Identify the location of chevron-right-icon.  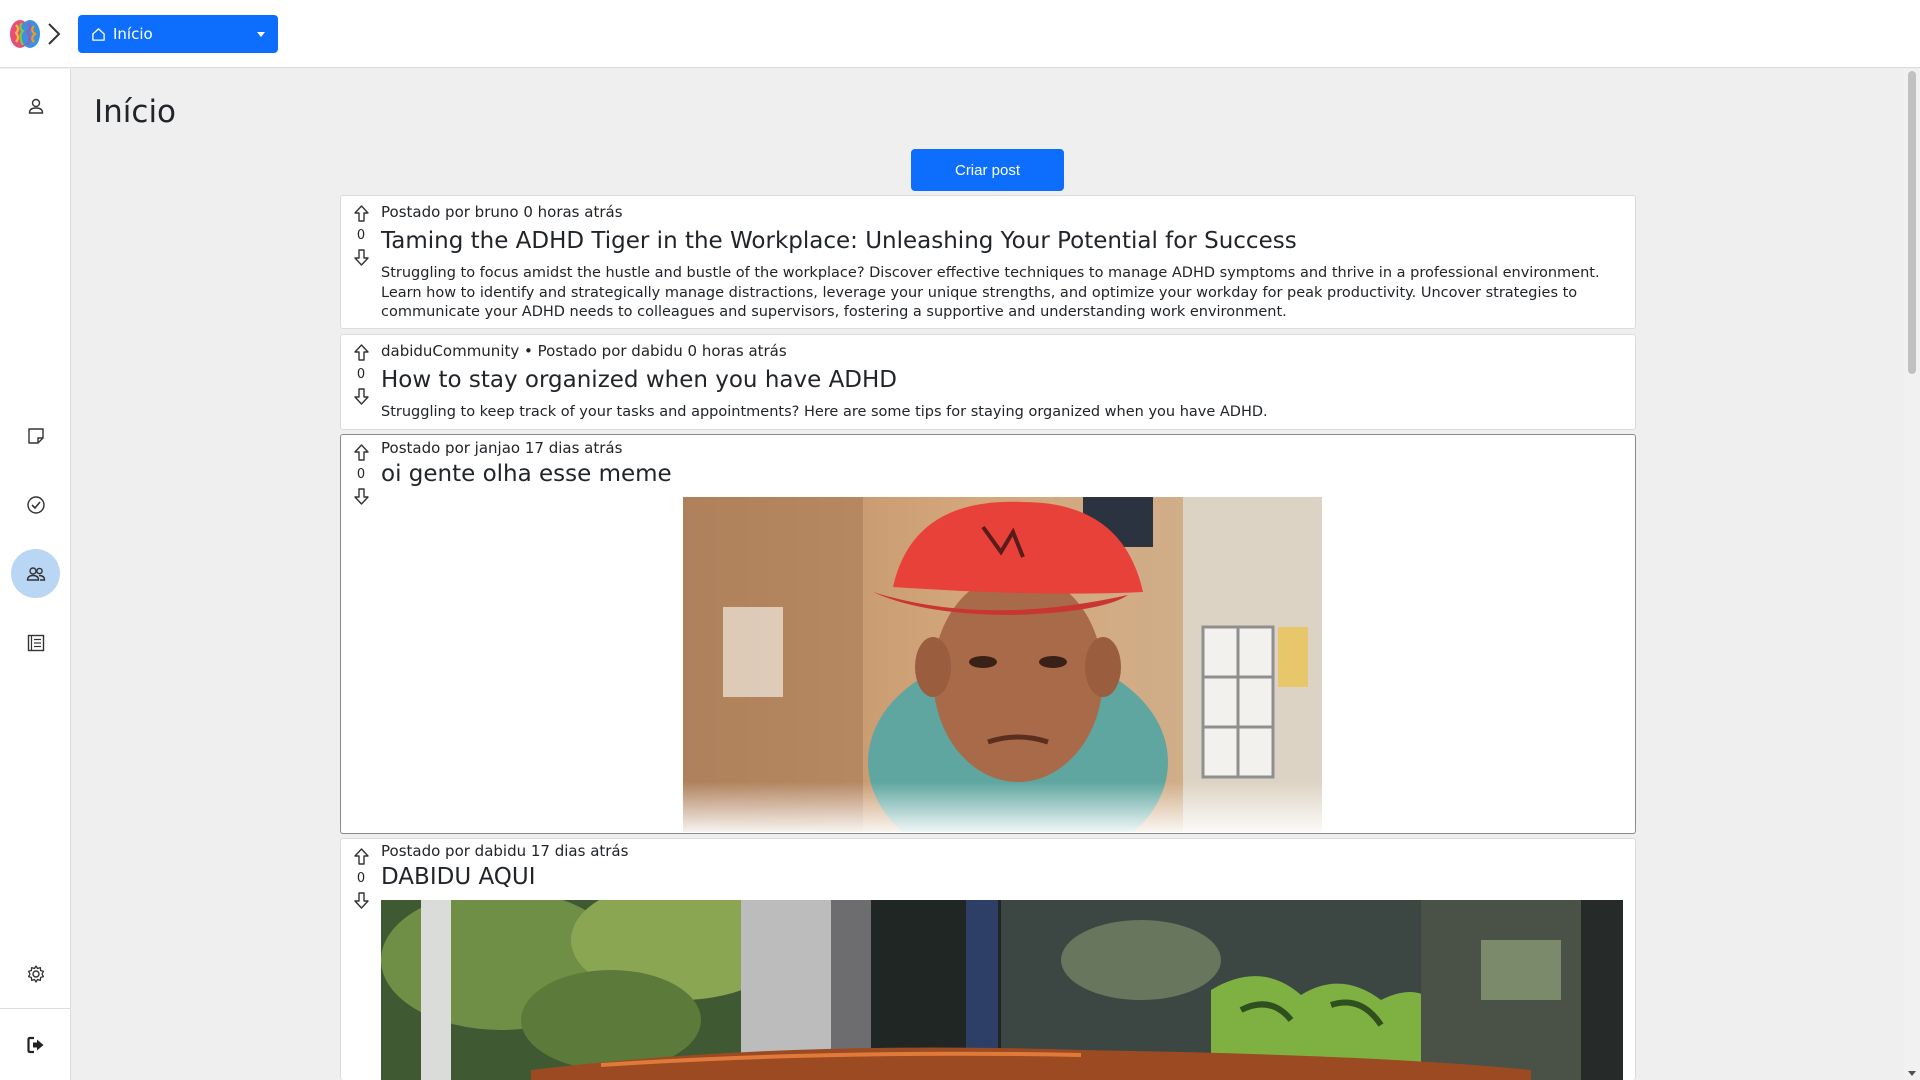
(54, 34).